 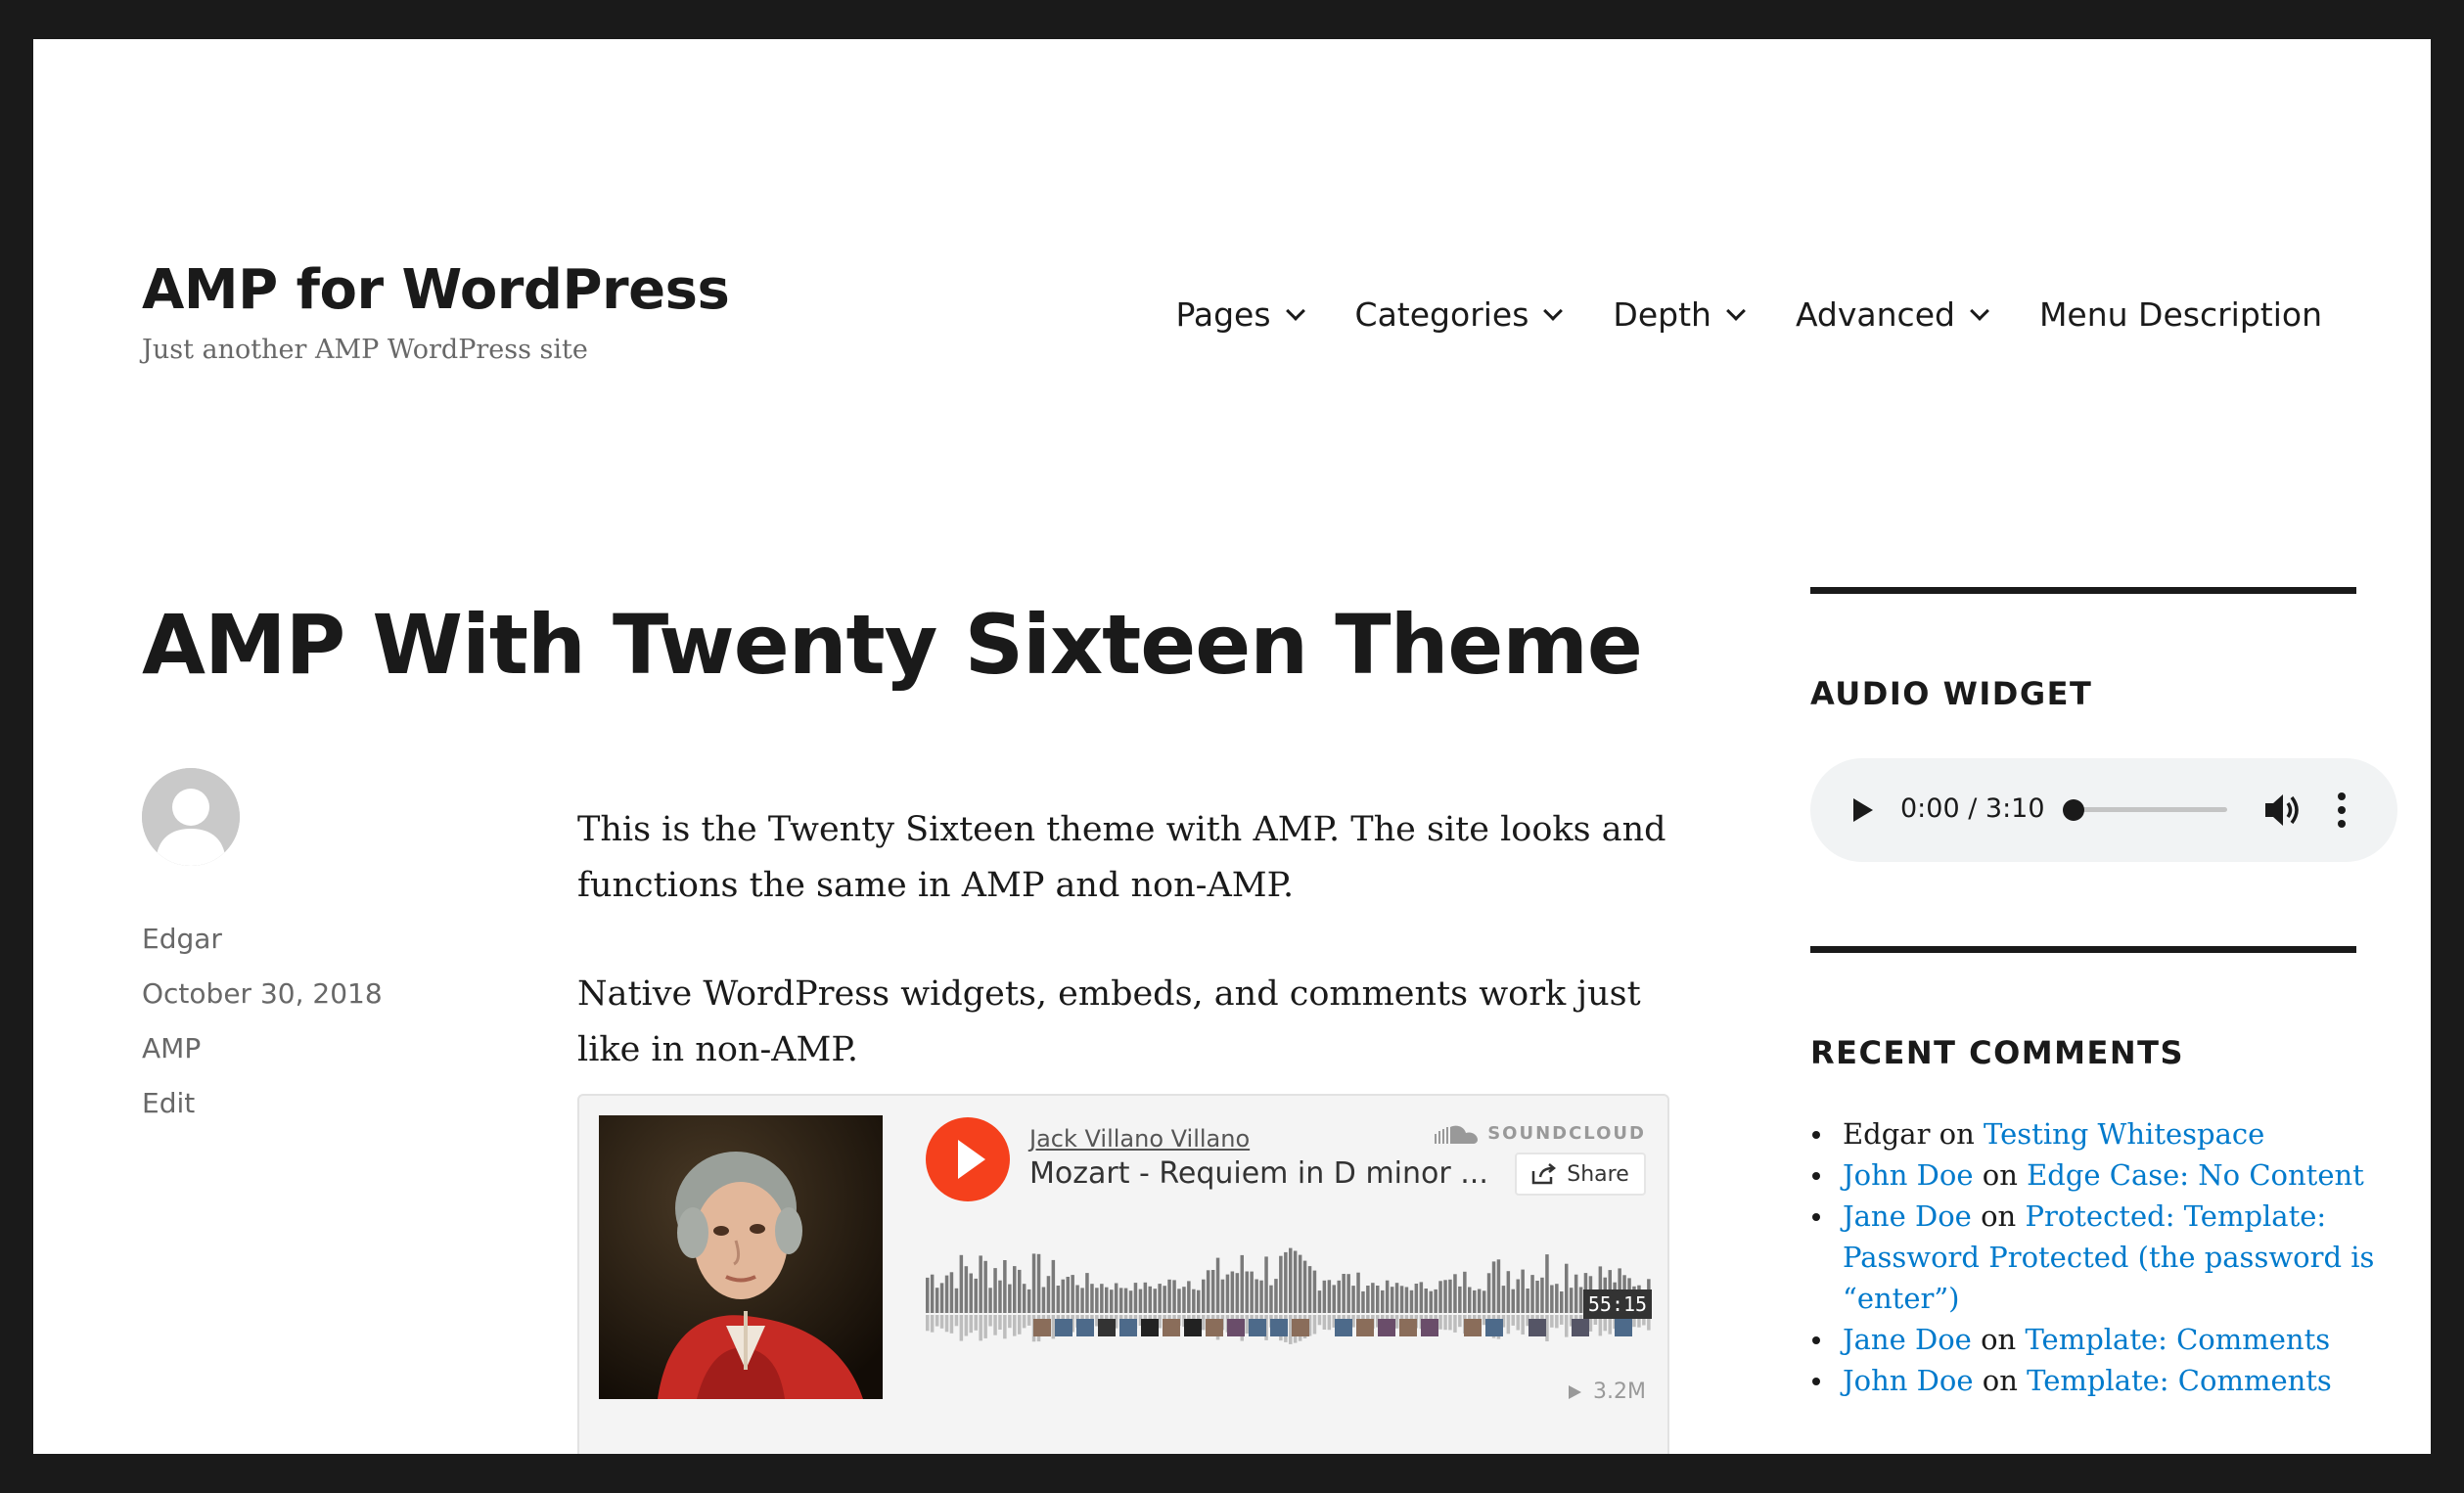 What do you see at coordinates (1662, 314) in the screenshot?
I see `nav-item-label: Depth` at bounding box center [1662, 314].